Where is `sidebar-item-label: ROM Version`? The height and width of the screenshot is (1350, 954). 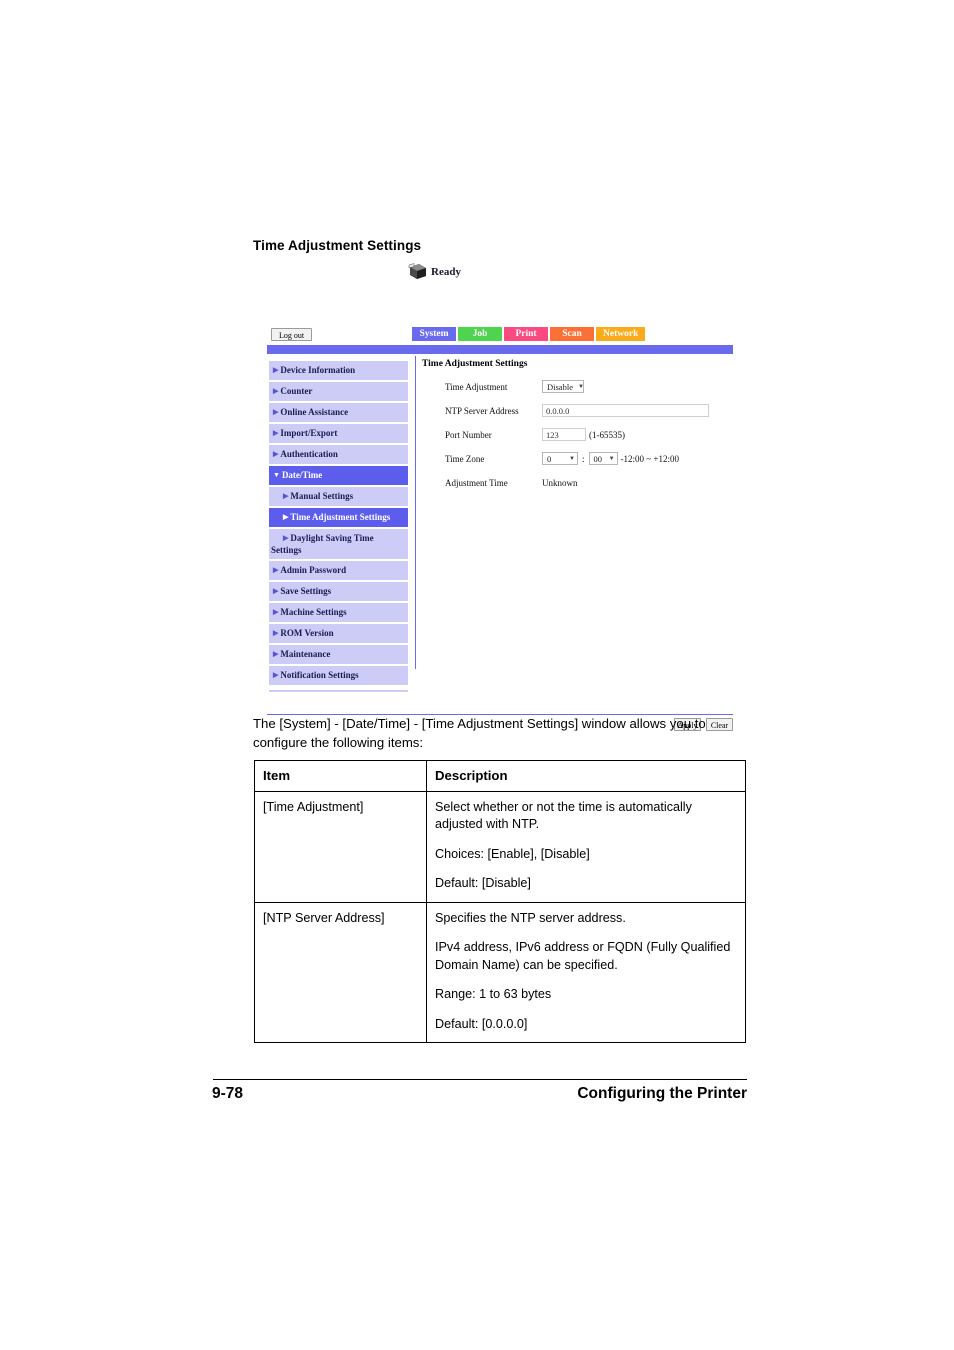 sidebar-item-label: ROM Version is located at coordinates (307, 632).